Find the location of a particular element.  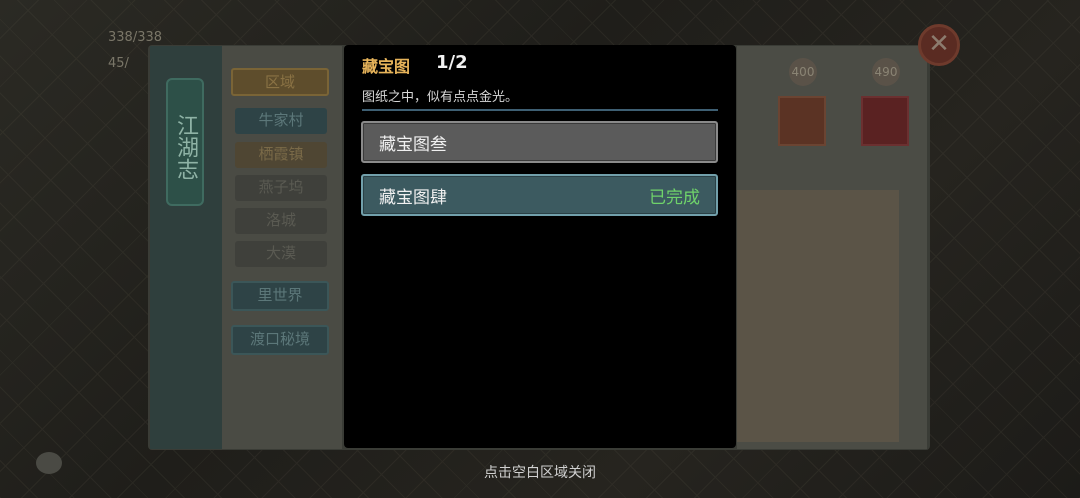

close-icon: ✕ is located at coordinates (939, 45).